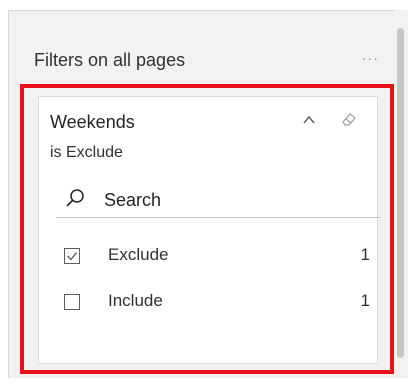 The image size is (414, 388). Describe the element at coordinates (110, 60) in the screenshot. I see `filter-pane-title: Filters on all pages` at that location.